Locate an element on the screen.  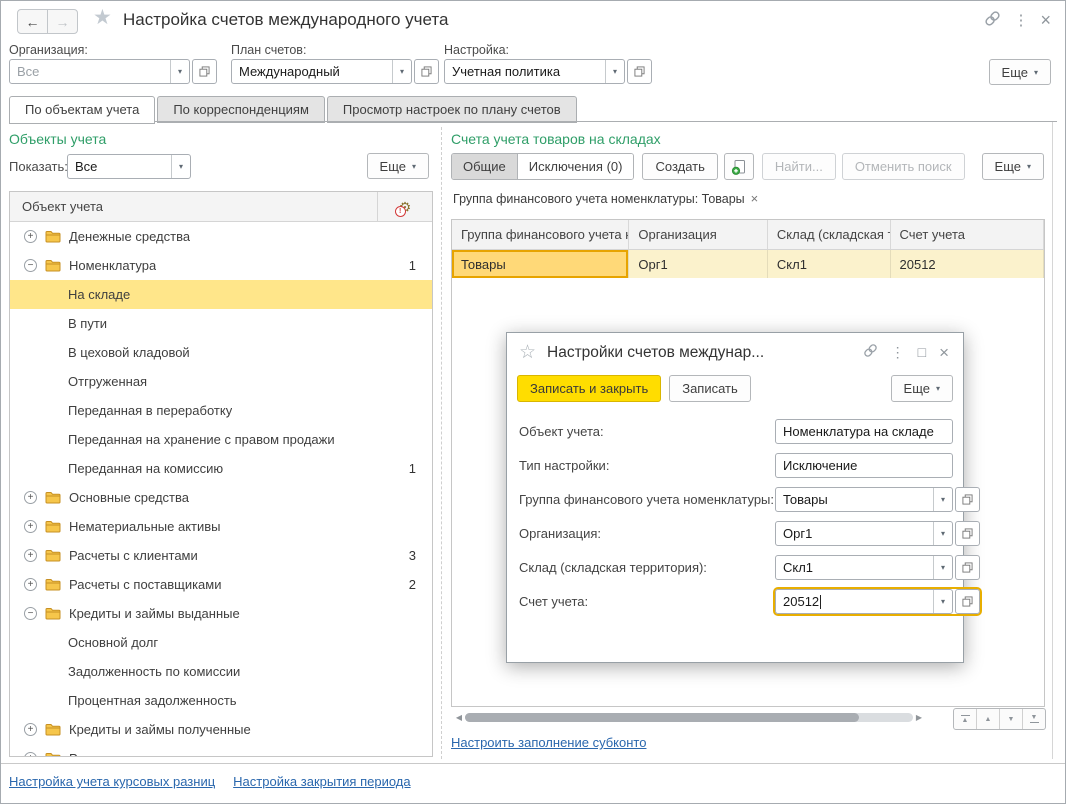
tree-row: Процентная задолженность is located at coordinates (221, 700).